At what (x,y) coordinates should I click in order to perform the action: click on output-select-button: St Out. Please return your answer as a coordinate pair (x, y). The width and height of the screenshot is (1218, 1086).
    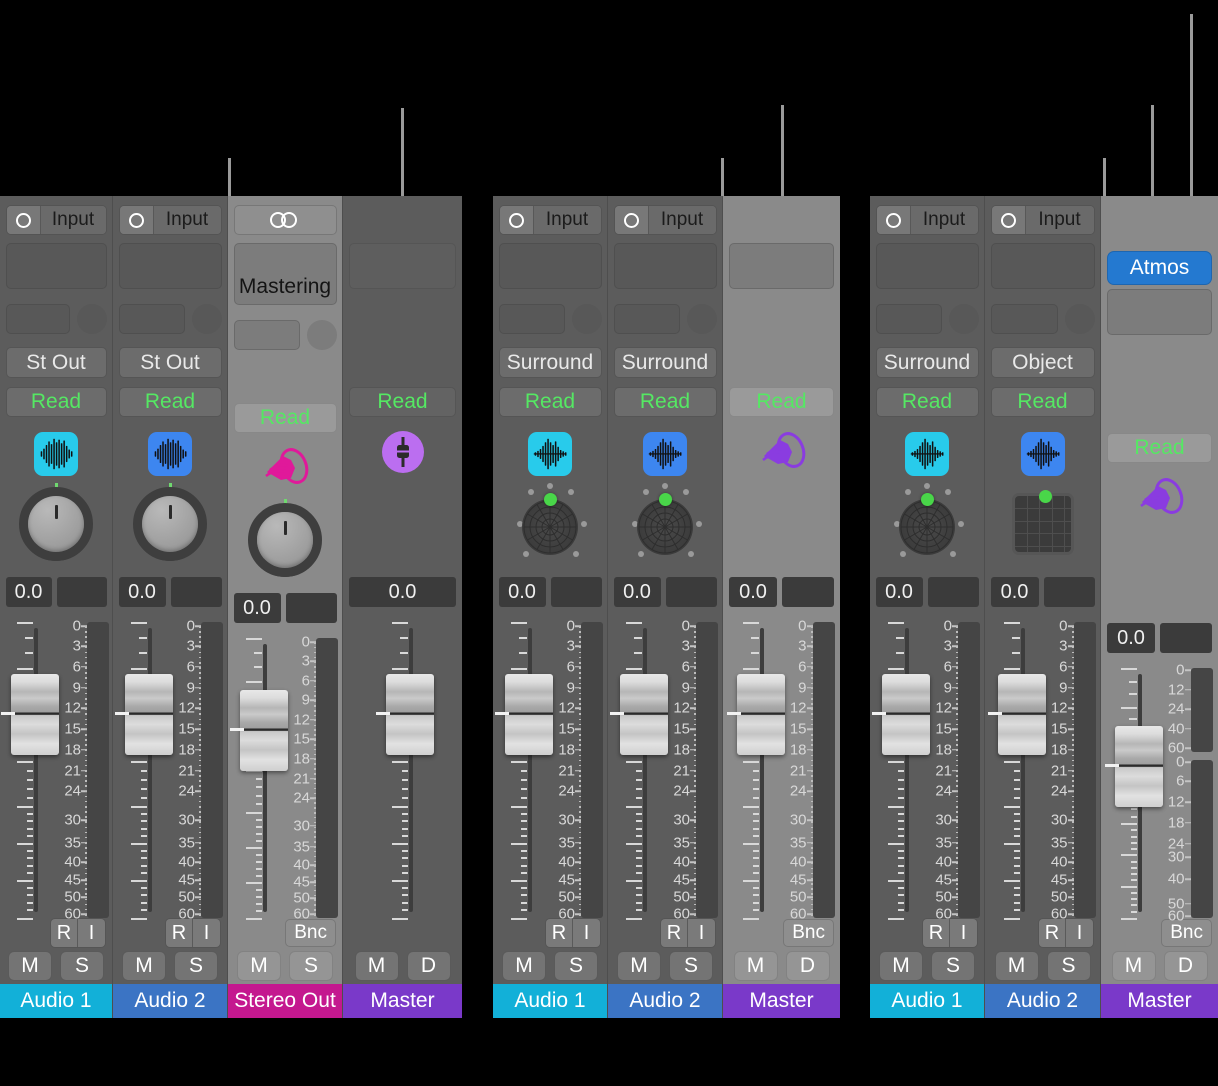
    Looking at the image, I should click on (170, 362).